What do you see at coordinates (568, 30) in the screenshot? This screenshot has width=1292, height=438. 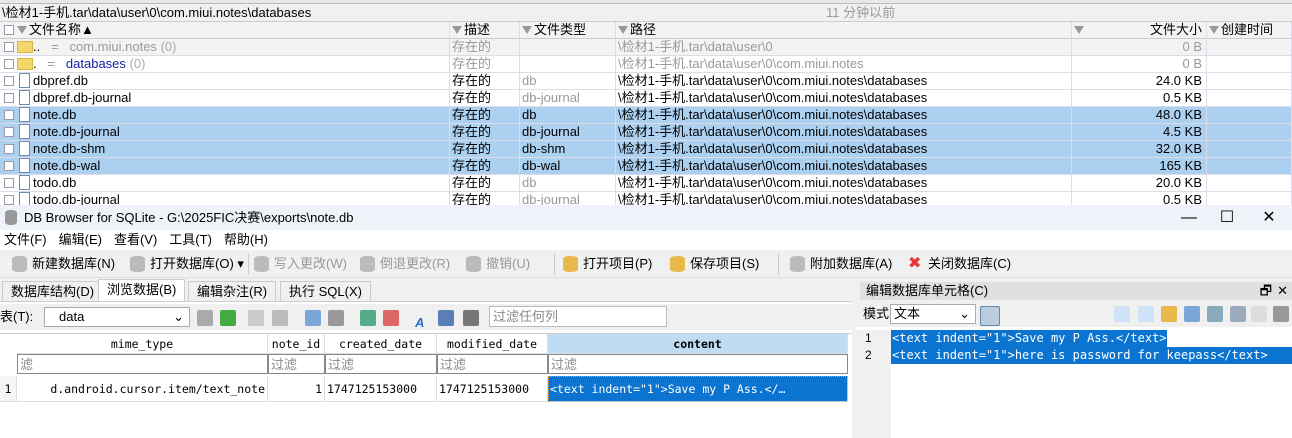 I see `col-type: 文件类型` at bounding box center [568, 30].